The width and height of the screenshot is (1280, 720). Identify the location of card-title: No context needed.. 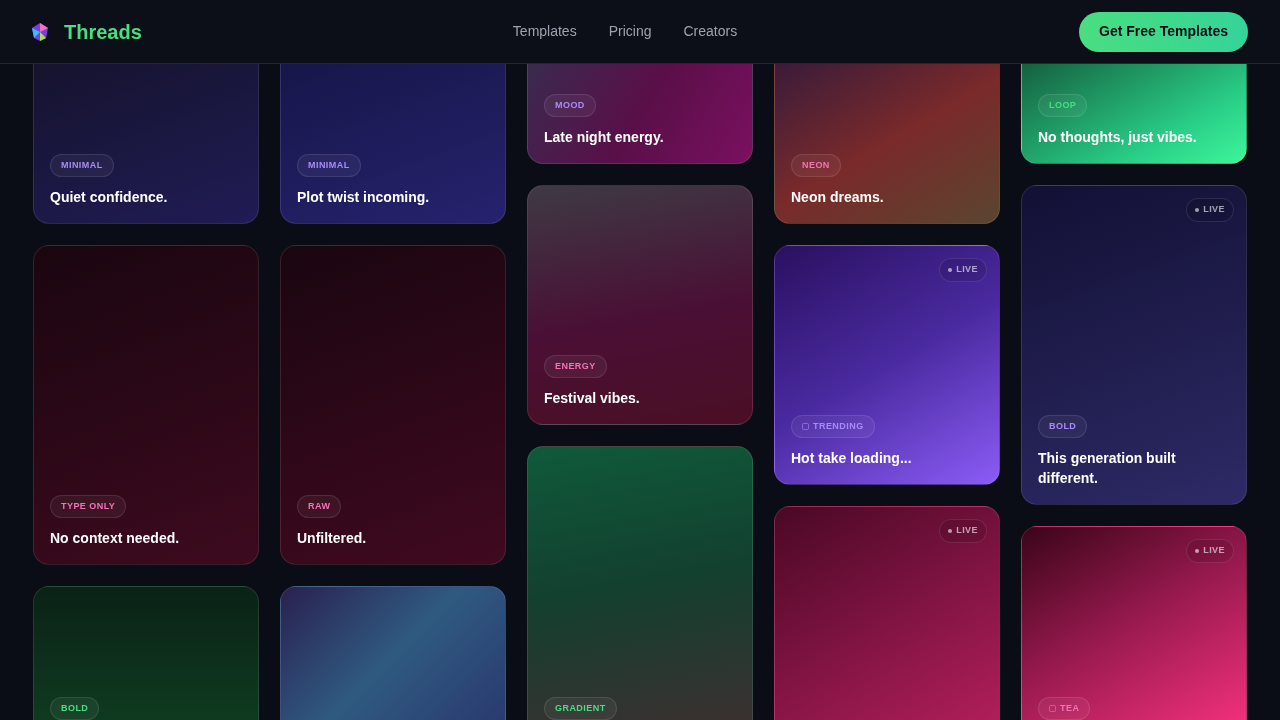
(115, 538).